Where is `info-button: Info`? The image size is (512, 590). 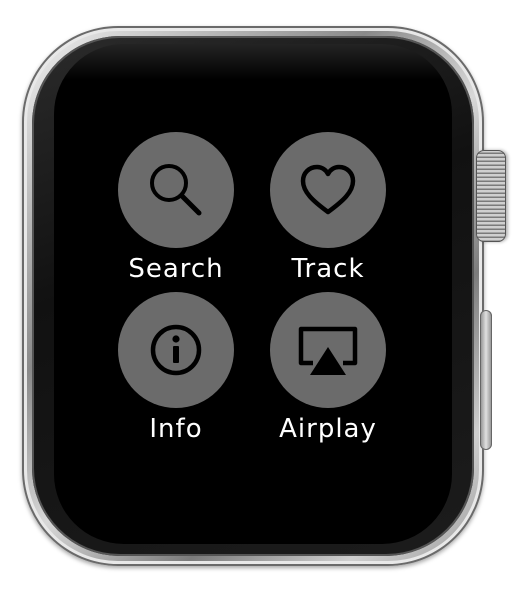
info-button: Info is located at coordinates (176, 368).